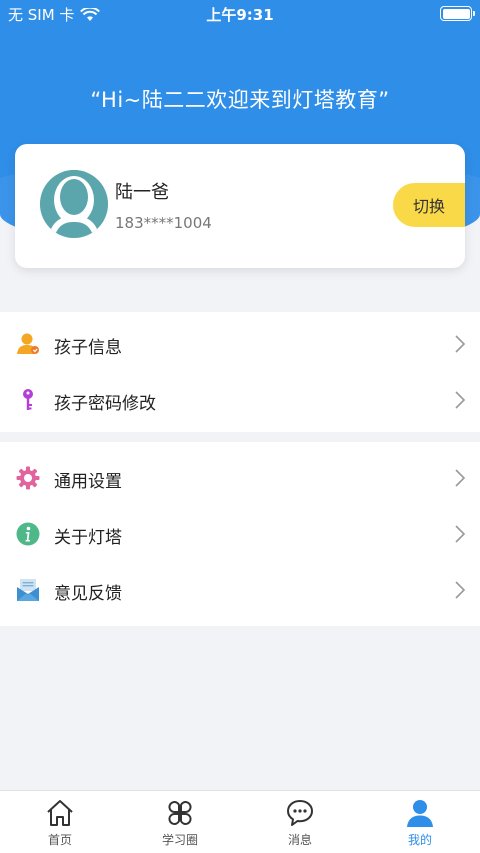 The height and width of the screenshot is (853, 480). What do you see at coordinates (88, 482) in the screenshot?
I see `menu-label-general-settings: 通用设置` at bounding box center [88, 482].